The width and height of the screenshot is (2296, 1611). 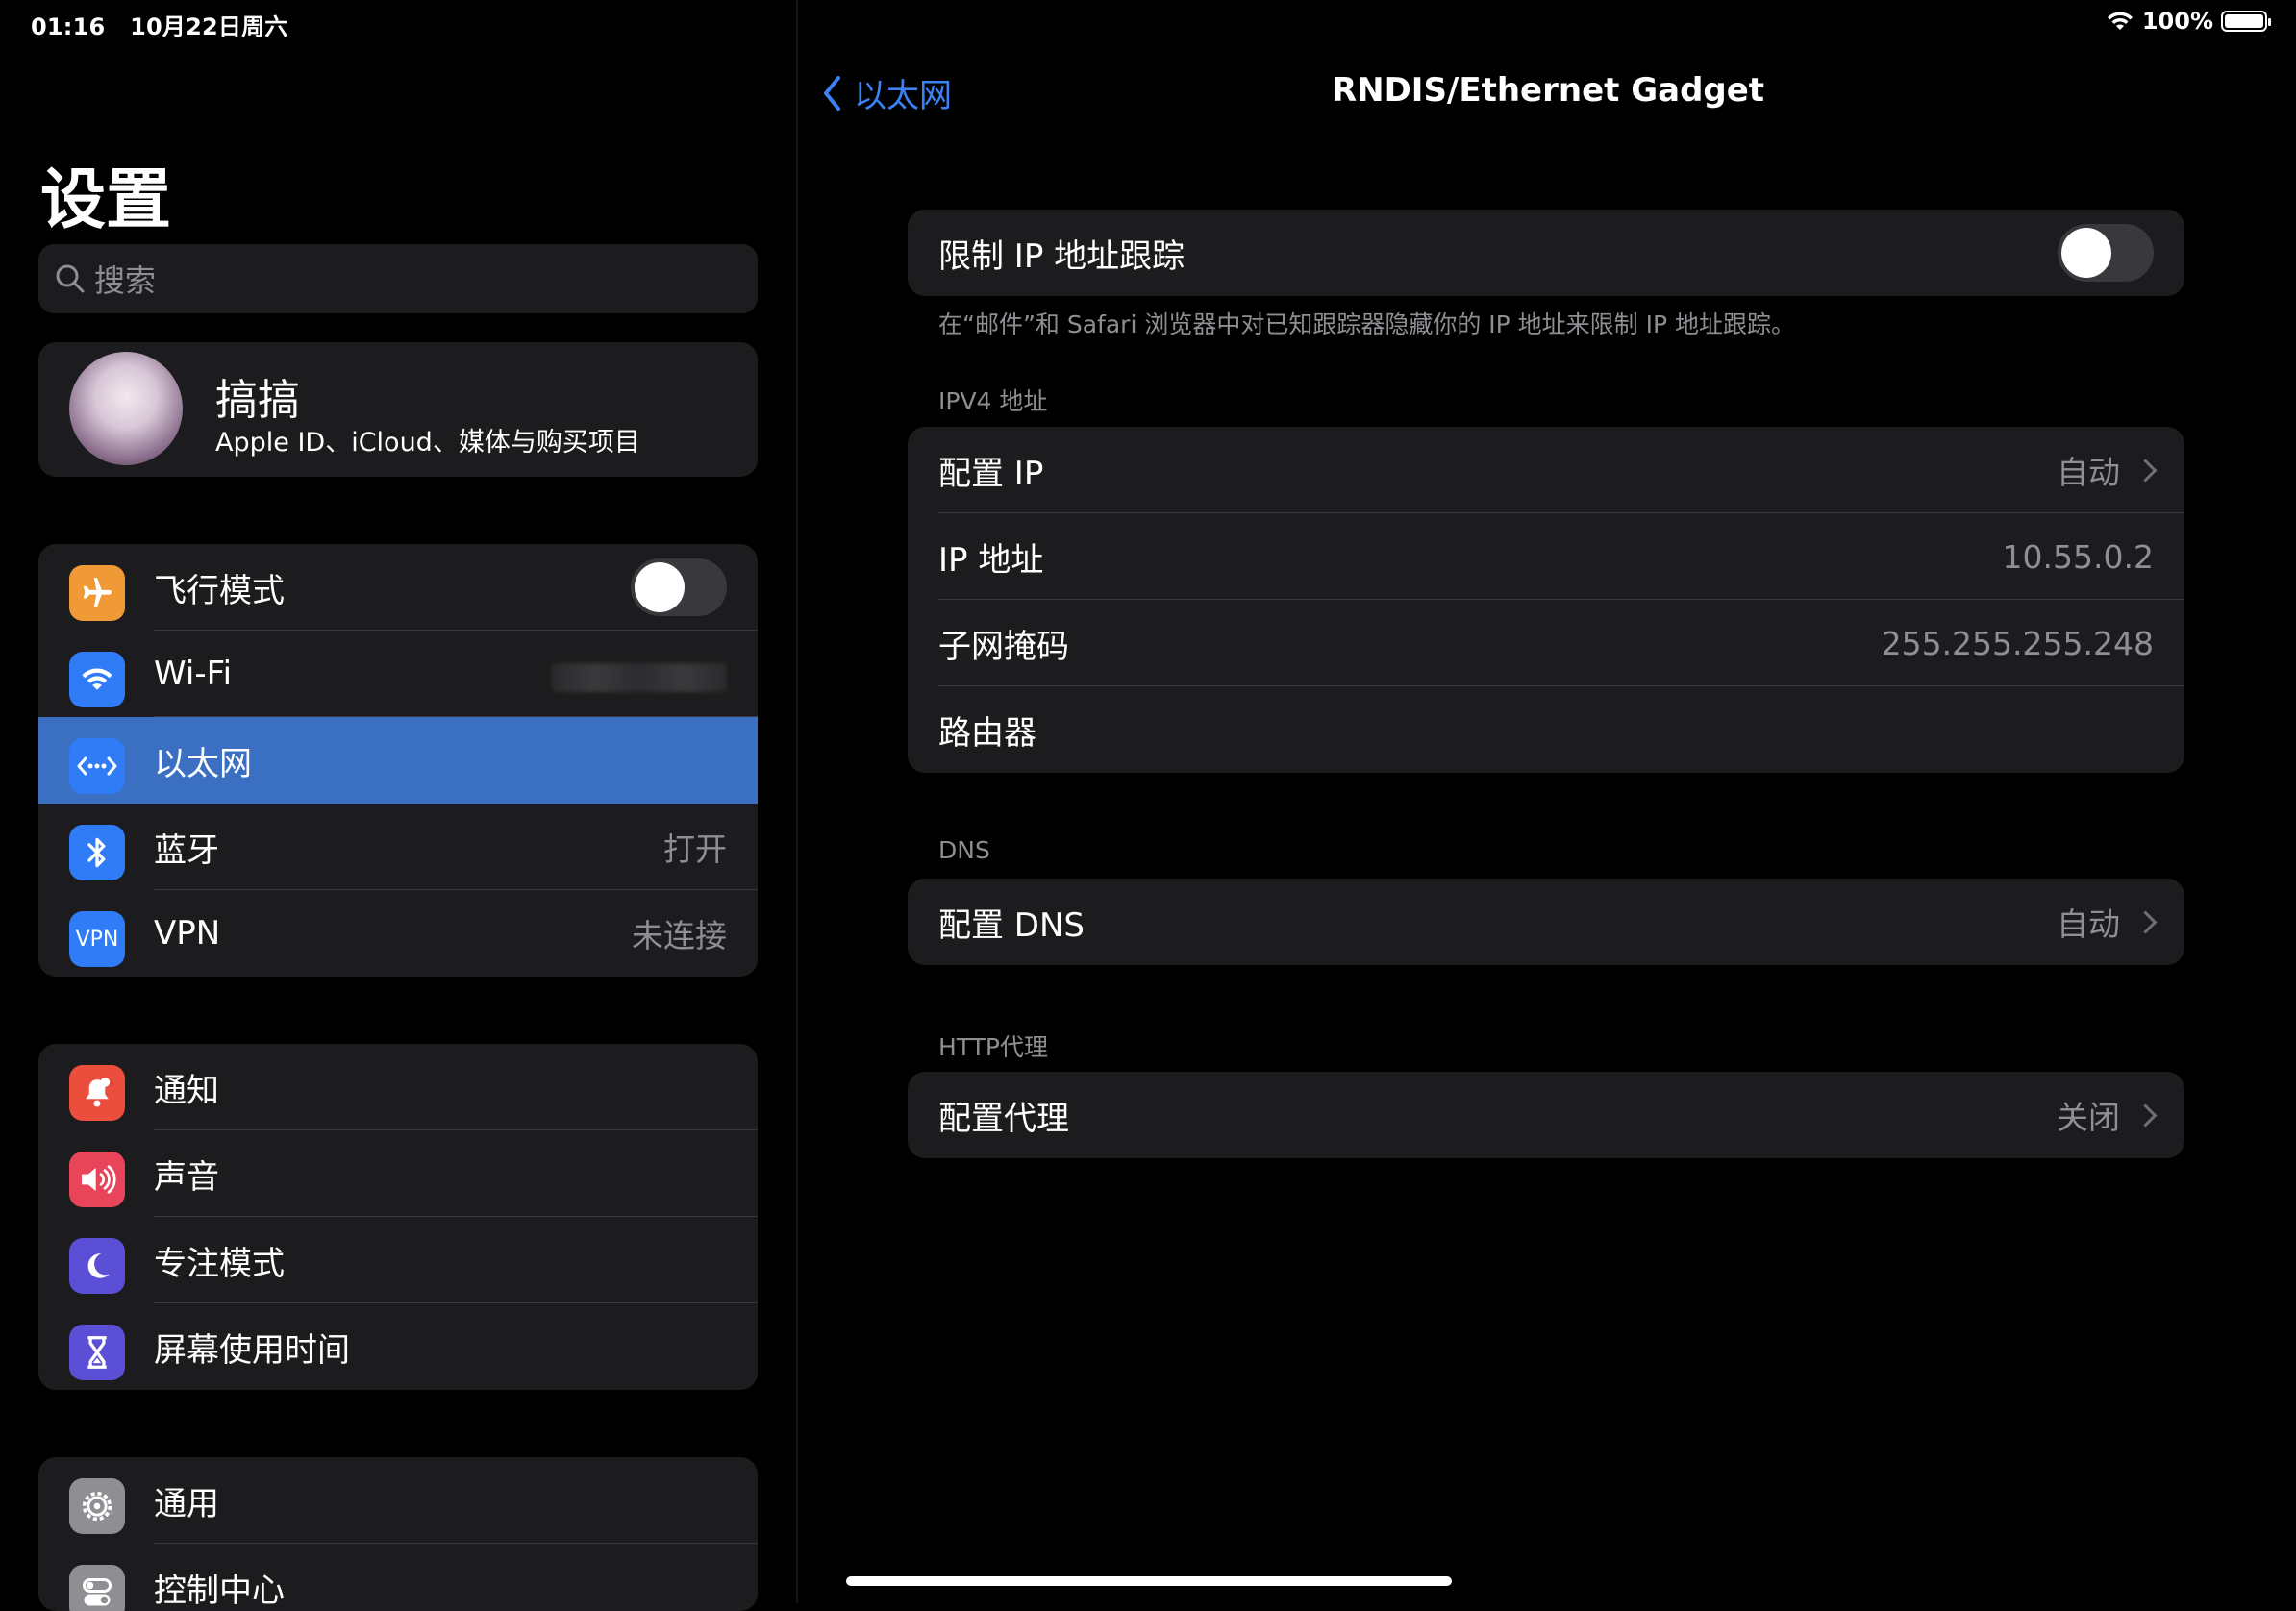 What do you see at coordinates (2107, 1115) in the screenshot?
I see `configure-proxy-value: 关闭` at bounding box center [2107, 1115].